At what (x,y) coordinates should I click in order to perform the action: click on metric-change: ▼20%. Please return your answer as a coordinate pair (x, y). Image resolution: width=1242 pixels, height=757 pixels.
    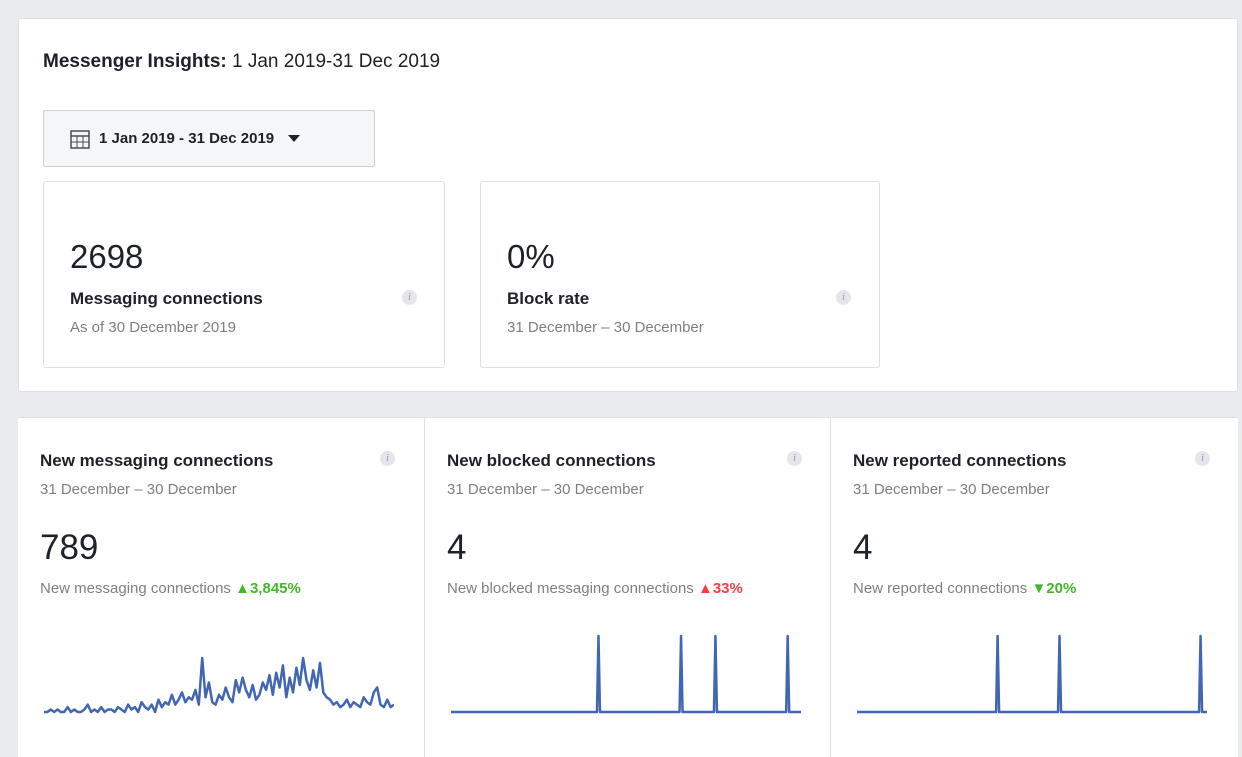
    Looking at the image, I should click on (1053, 588).